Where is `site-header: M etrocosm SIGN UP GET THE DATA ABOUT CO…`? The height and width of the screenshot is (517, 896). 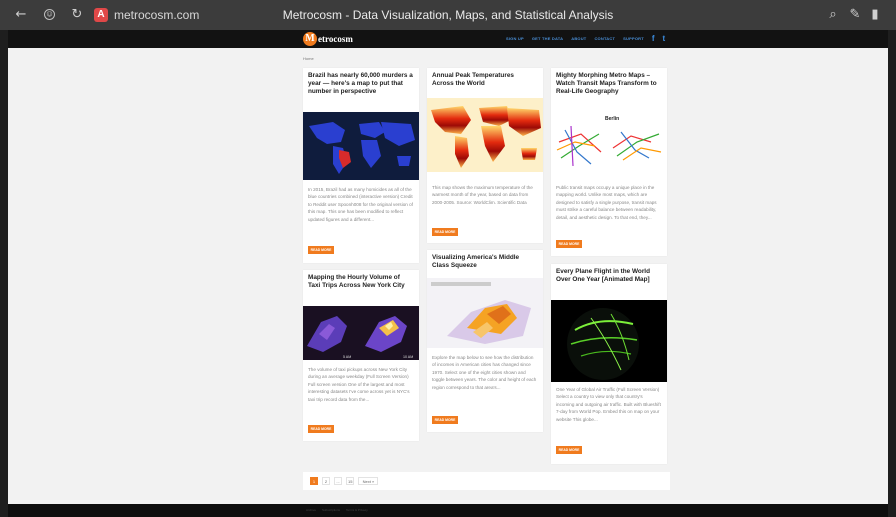 site-header: M etrocosm SIGN UP GET THE DATA ABOUT CO… is located at coordinates (448, 39).